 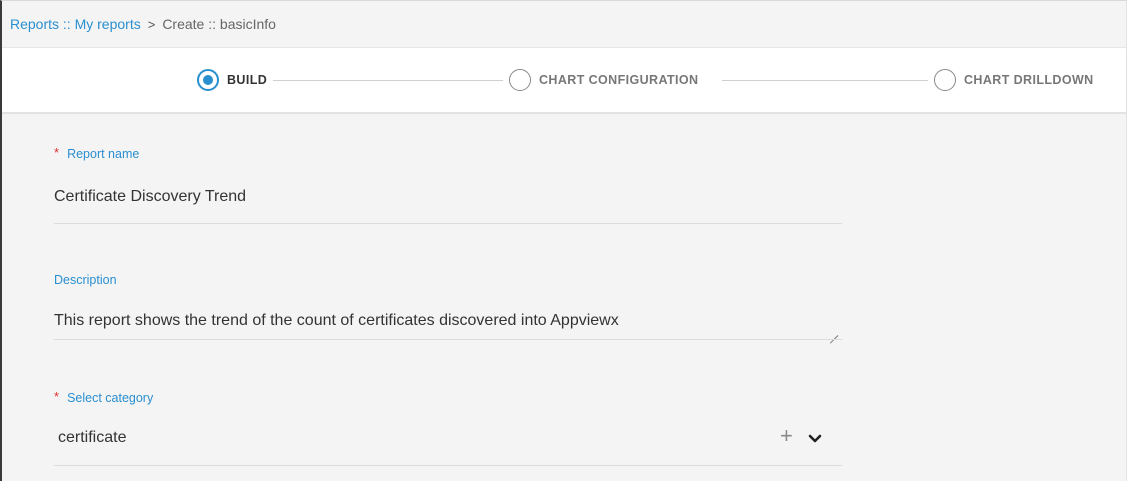 I want to click on step-chart-configuration-label: CHART CONFIGURATION, so click(x=619, y=80).